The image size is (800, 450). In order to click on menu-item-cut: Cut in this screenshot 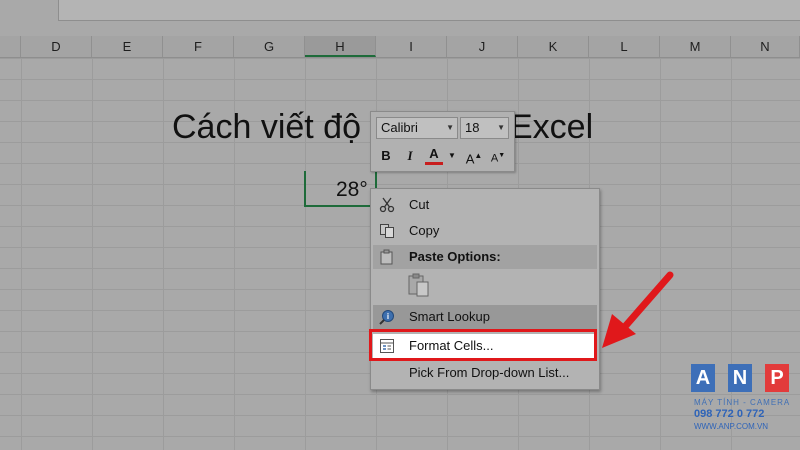, I will do `click(485, 205)`.